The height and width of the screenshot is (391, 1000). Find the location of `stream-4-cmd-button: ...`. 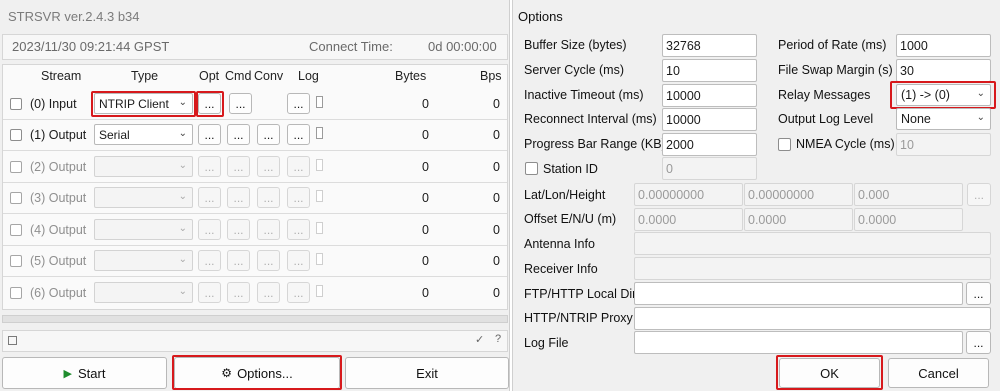

stream-4-cmd-button: ... is located at coordinates (238, 229).